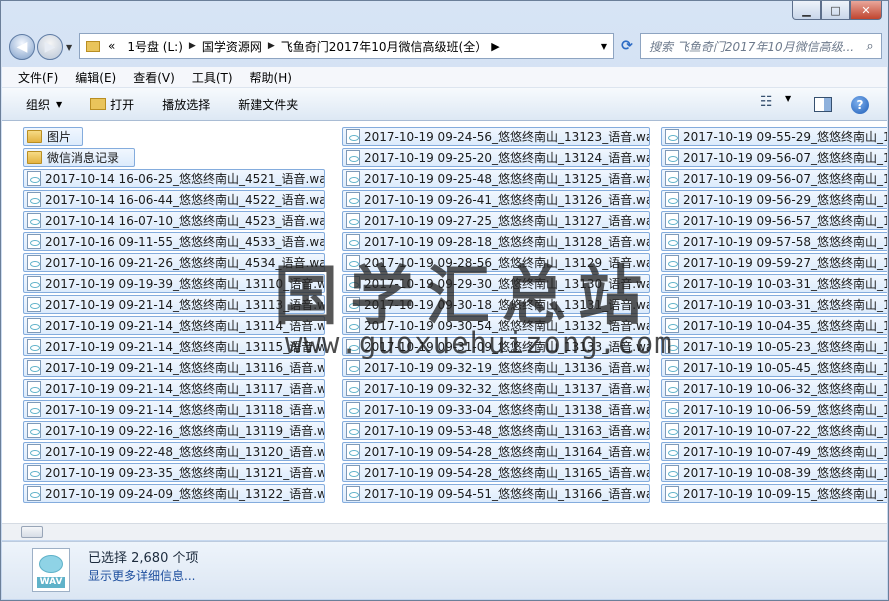 The width and height of the screenshot is (889, 601). What do you see at coordinates (111, 46) in the screenshot?
I see `breadcrumb-overflow: «` at bounding box center [111, 46].